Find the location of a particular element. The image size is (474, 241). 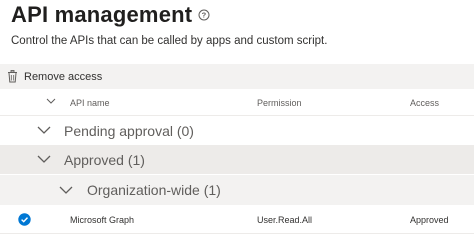

page-title-text: API management is located at coordinates (102, 14).